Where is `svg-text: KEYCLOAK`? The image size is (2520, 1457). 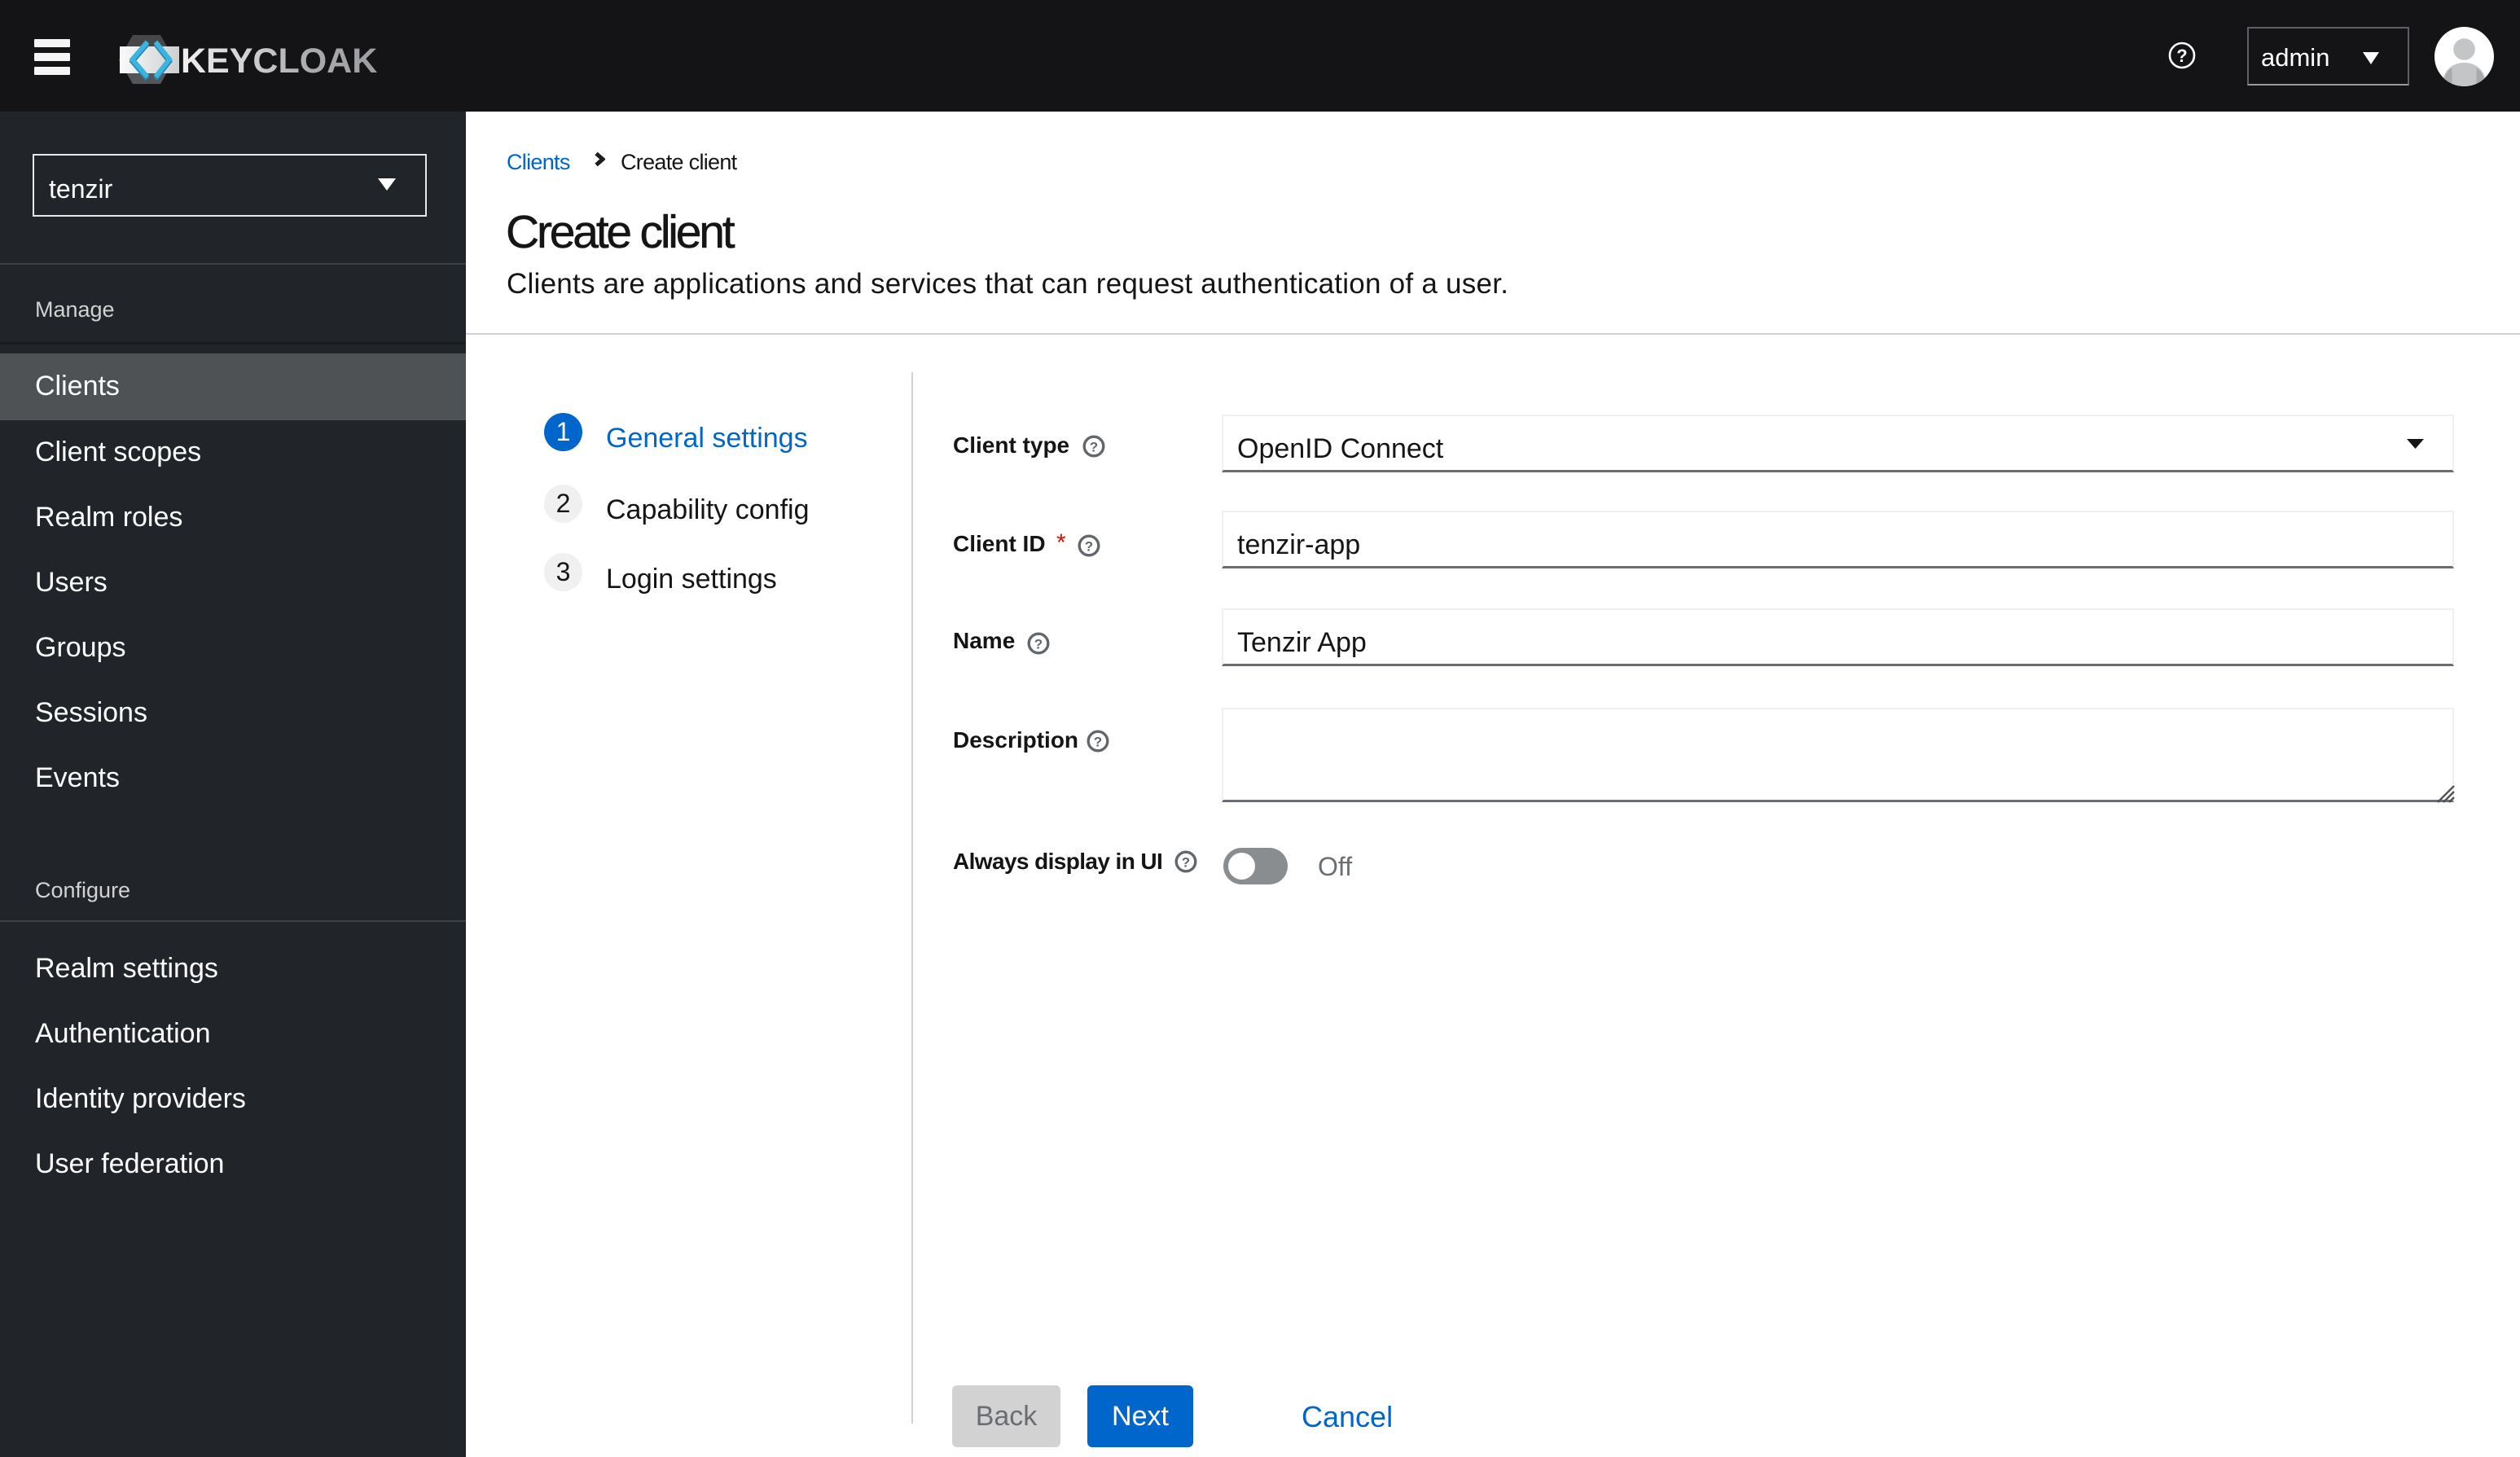 svg-text: KEYCLOAK is located at coordinates (279, 61).